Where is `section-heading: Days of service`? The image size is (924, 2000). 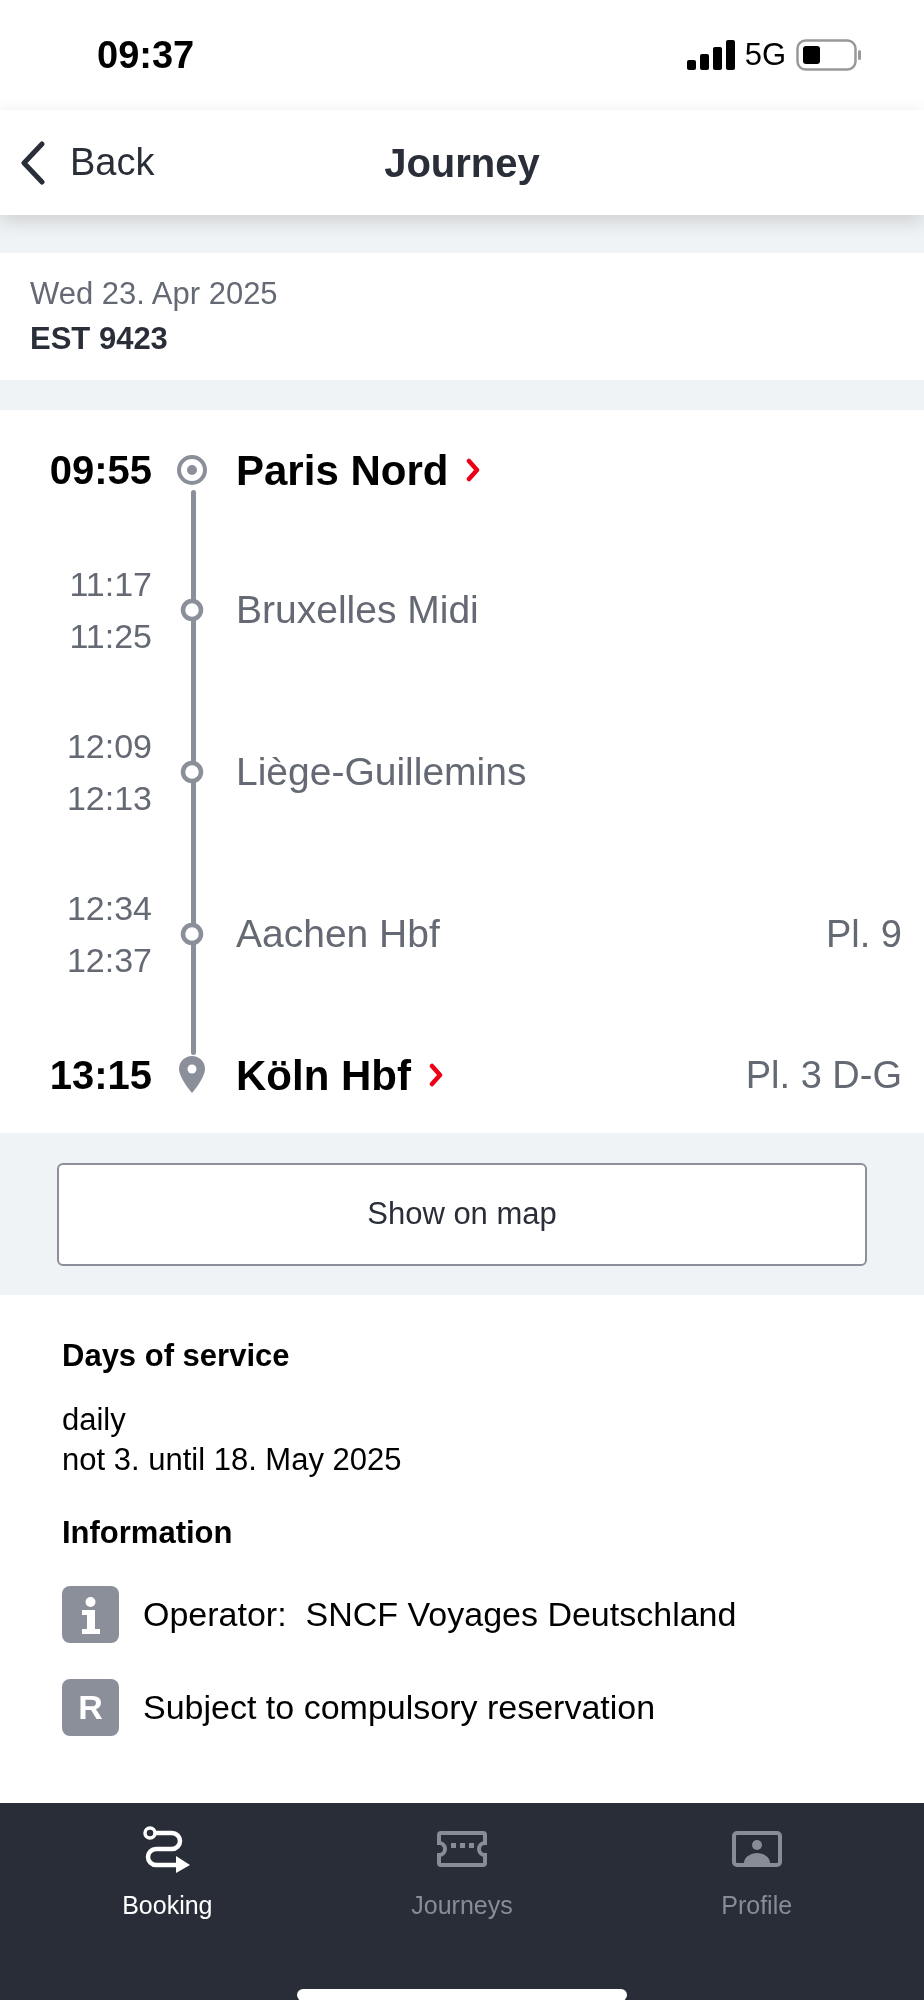 section-heading: Days of service is located at coordinates (176, 1356).